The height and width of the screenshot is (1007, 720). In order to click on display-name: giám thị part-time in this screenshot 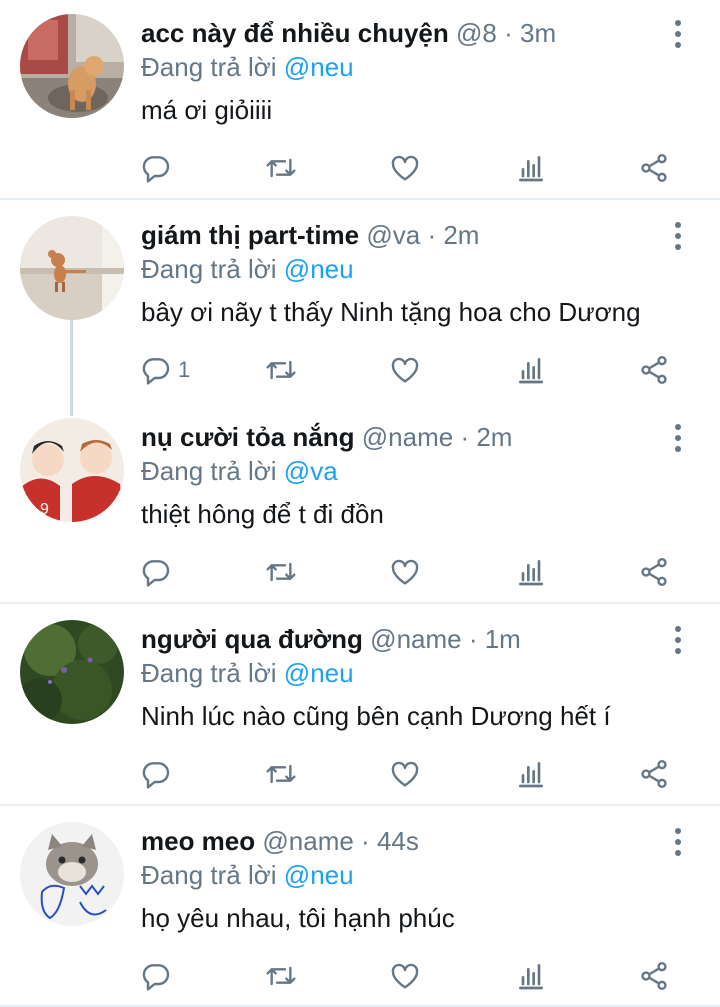, I will do `click(250, 235)`.